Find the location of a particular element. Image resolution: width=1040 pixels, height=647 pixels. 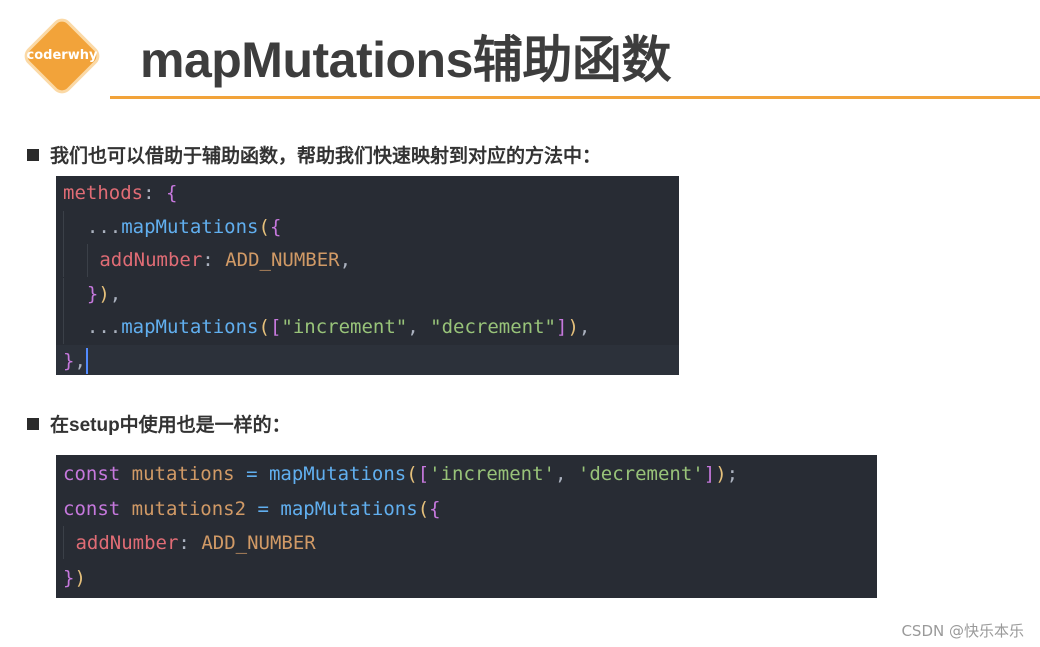

bullet-text: 在setup中使用也是一样的： is located at coordinates (170, 425).